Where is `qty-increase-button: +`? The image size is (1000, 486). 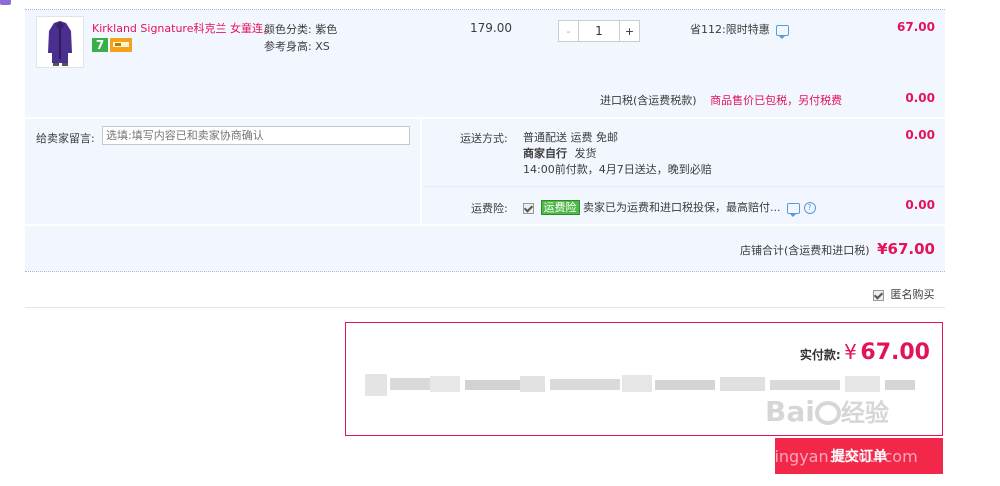 qty-increase-button: + is located at coordinates (629, 31).